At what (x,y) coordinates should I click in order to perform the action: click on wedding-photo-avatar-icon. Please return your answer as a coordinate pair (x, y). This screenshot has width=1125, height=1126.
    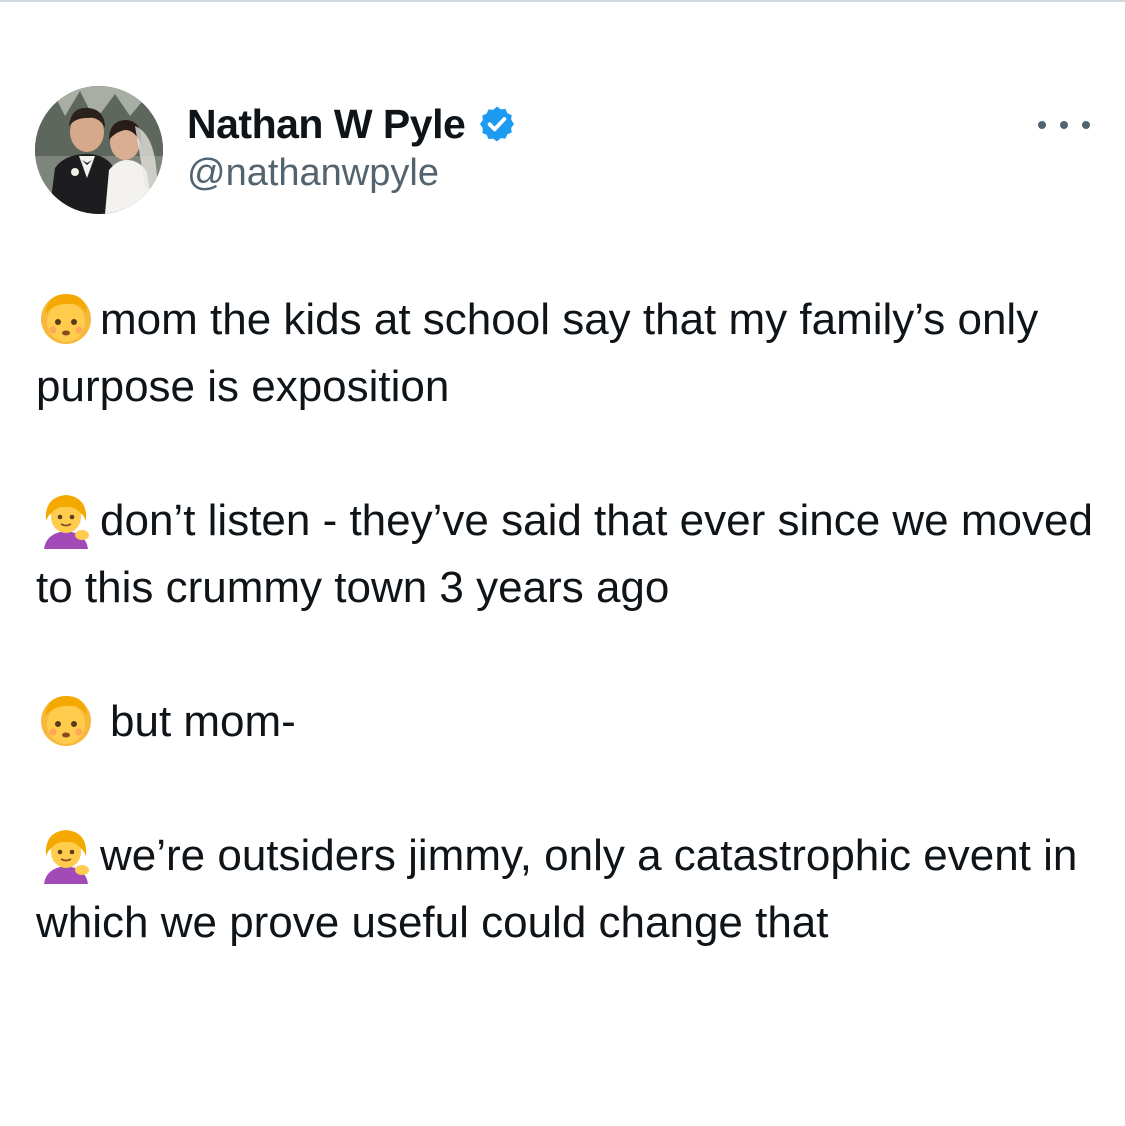
    Looking at the image, I should click on (99, 150).